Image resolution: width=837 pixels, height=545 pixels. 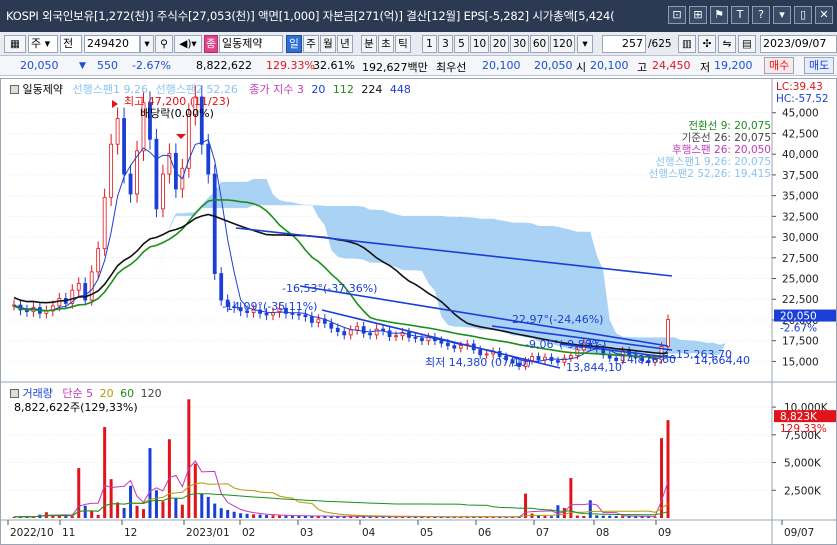 What do you see at coordinates (747, 44) in the screenshot?
I see `settings-grid-icon: ▤` at bounding box center [747, 44].